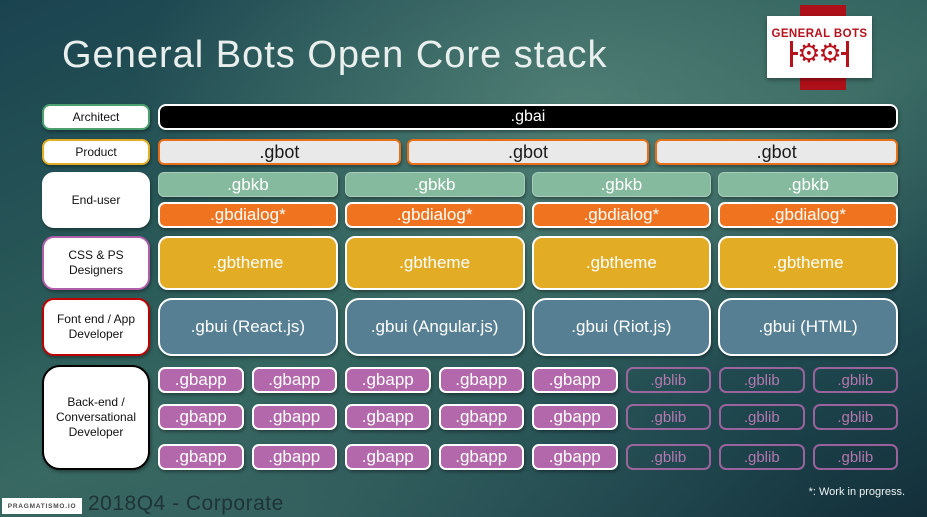 The height and width of the screenshot is (517, 927). What do you see at coordinates (335, 55) in the screenshot?
I see `page-title: General Bots Open Core stack` at bounding box center [335, 55].